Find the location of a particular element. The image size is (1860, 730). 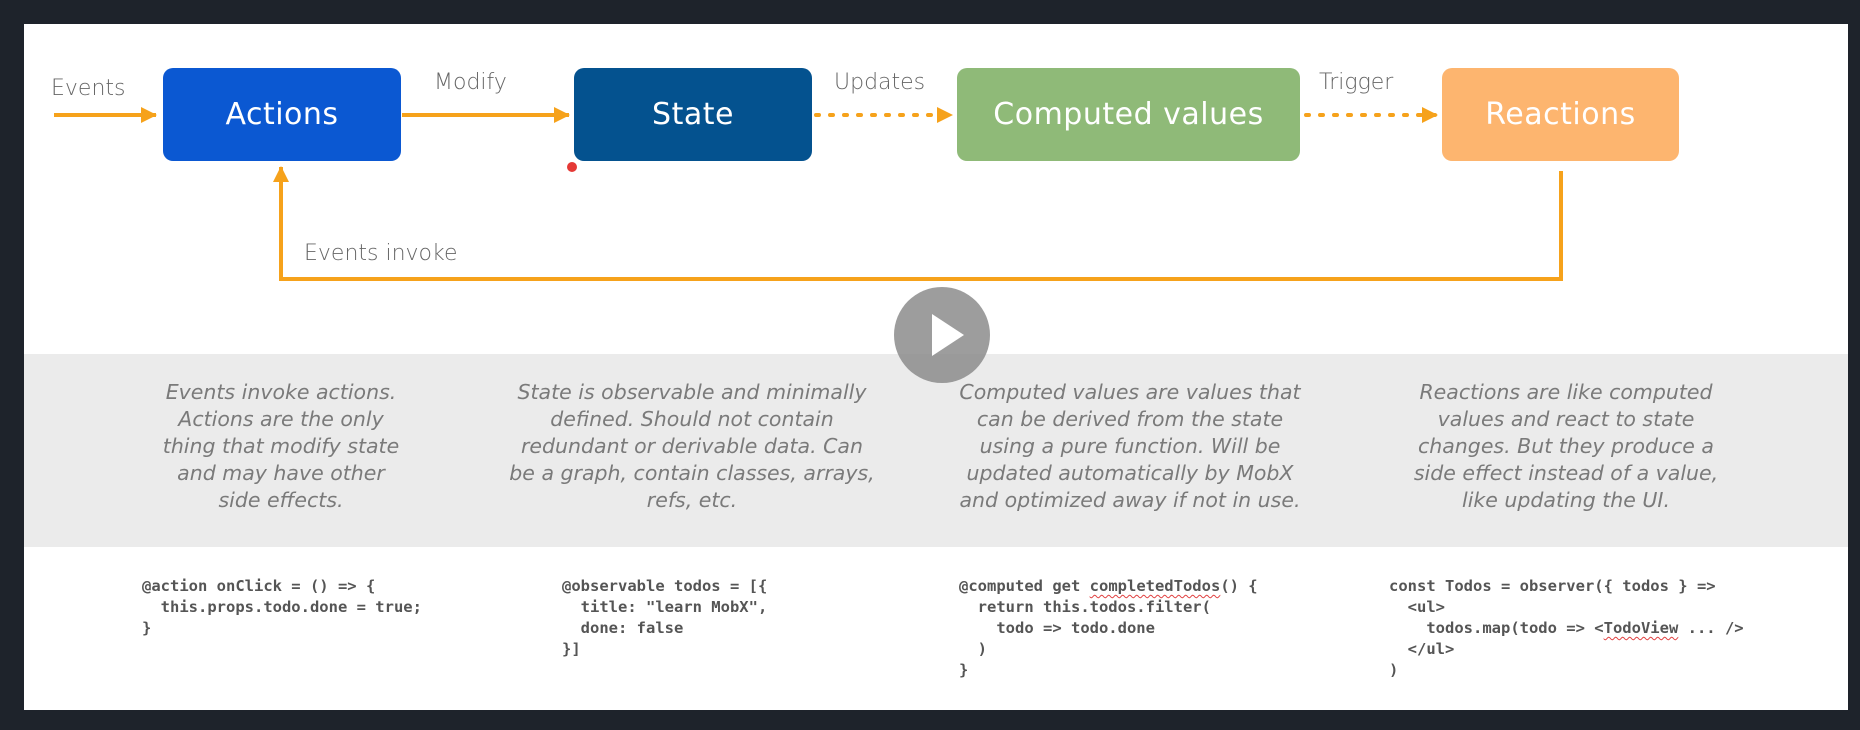

code-line: title: "learn MobX", is located at coordinates (665, 607).